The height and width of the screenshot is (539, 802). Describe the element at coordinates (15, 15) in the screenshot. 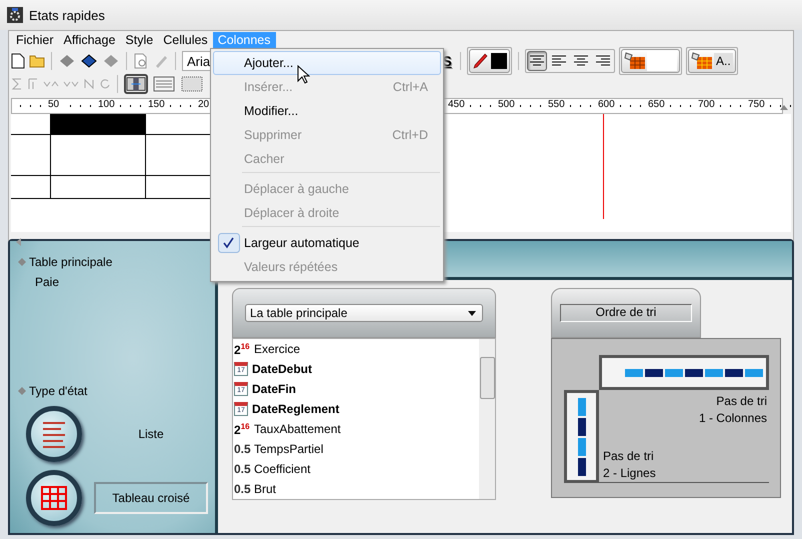

I see `app-gear-icon` at that location.